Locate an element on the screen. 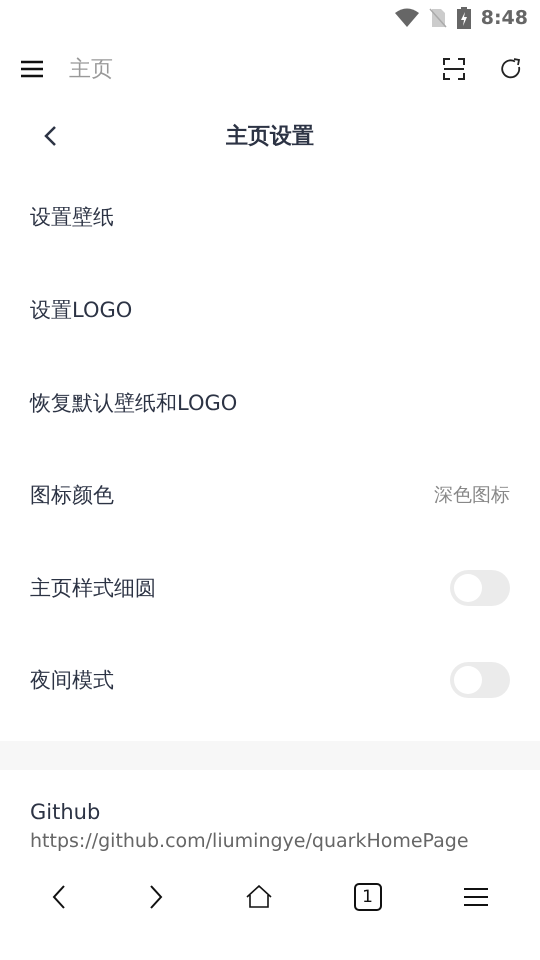 This screenshot has width=540, height=960. status-time: 8:48 is located at coordinates (504, 17).